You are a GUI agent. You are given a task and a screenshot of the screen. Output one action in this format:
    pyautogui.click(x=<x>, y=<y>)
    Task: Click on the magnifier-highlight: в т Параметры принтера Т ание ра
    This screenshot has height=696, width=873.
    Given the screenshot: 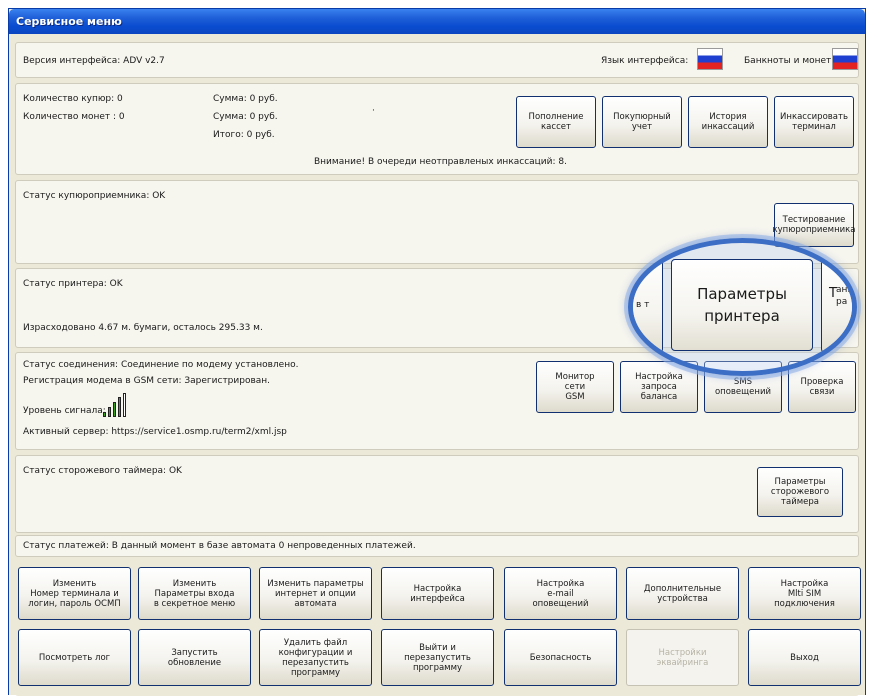 What is the action you would take?
    pyautogui.click(x=742, y=307)
    